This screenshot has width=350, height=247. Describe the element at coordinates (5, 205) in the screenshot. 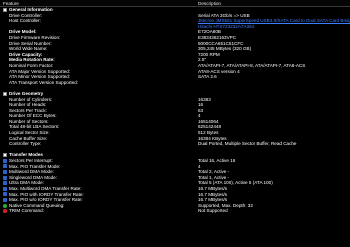

I see `check-icon` at that location.